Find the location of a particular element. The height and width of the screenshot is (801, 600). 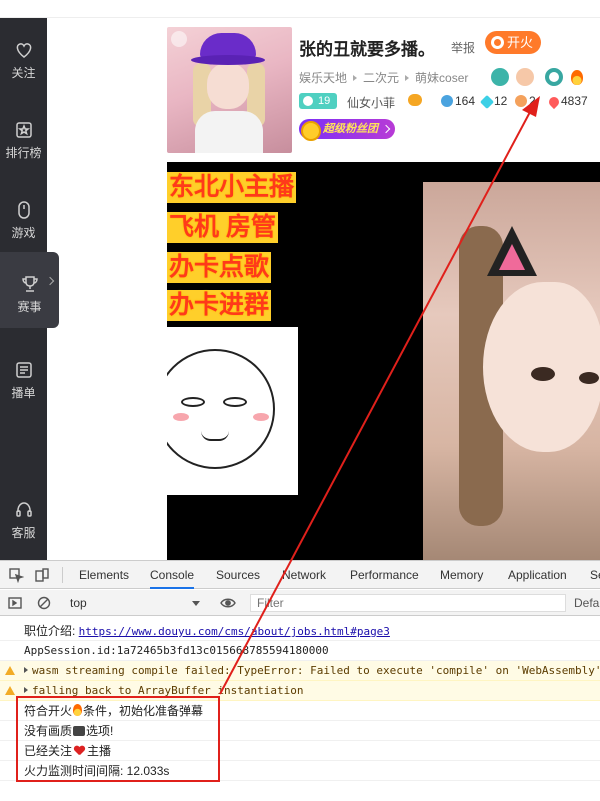

sidebar-item-events: 赛事 is located at coordinates (29, 290).